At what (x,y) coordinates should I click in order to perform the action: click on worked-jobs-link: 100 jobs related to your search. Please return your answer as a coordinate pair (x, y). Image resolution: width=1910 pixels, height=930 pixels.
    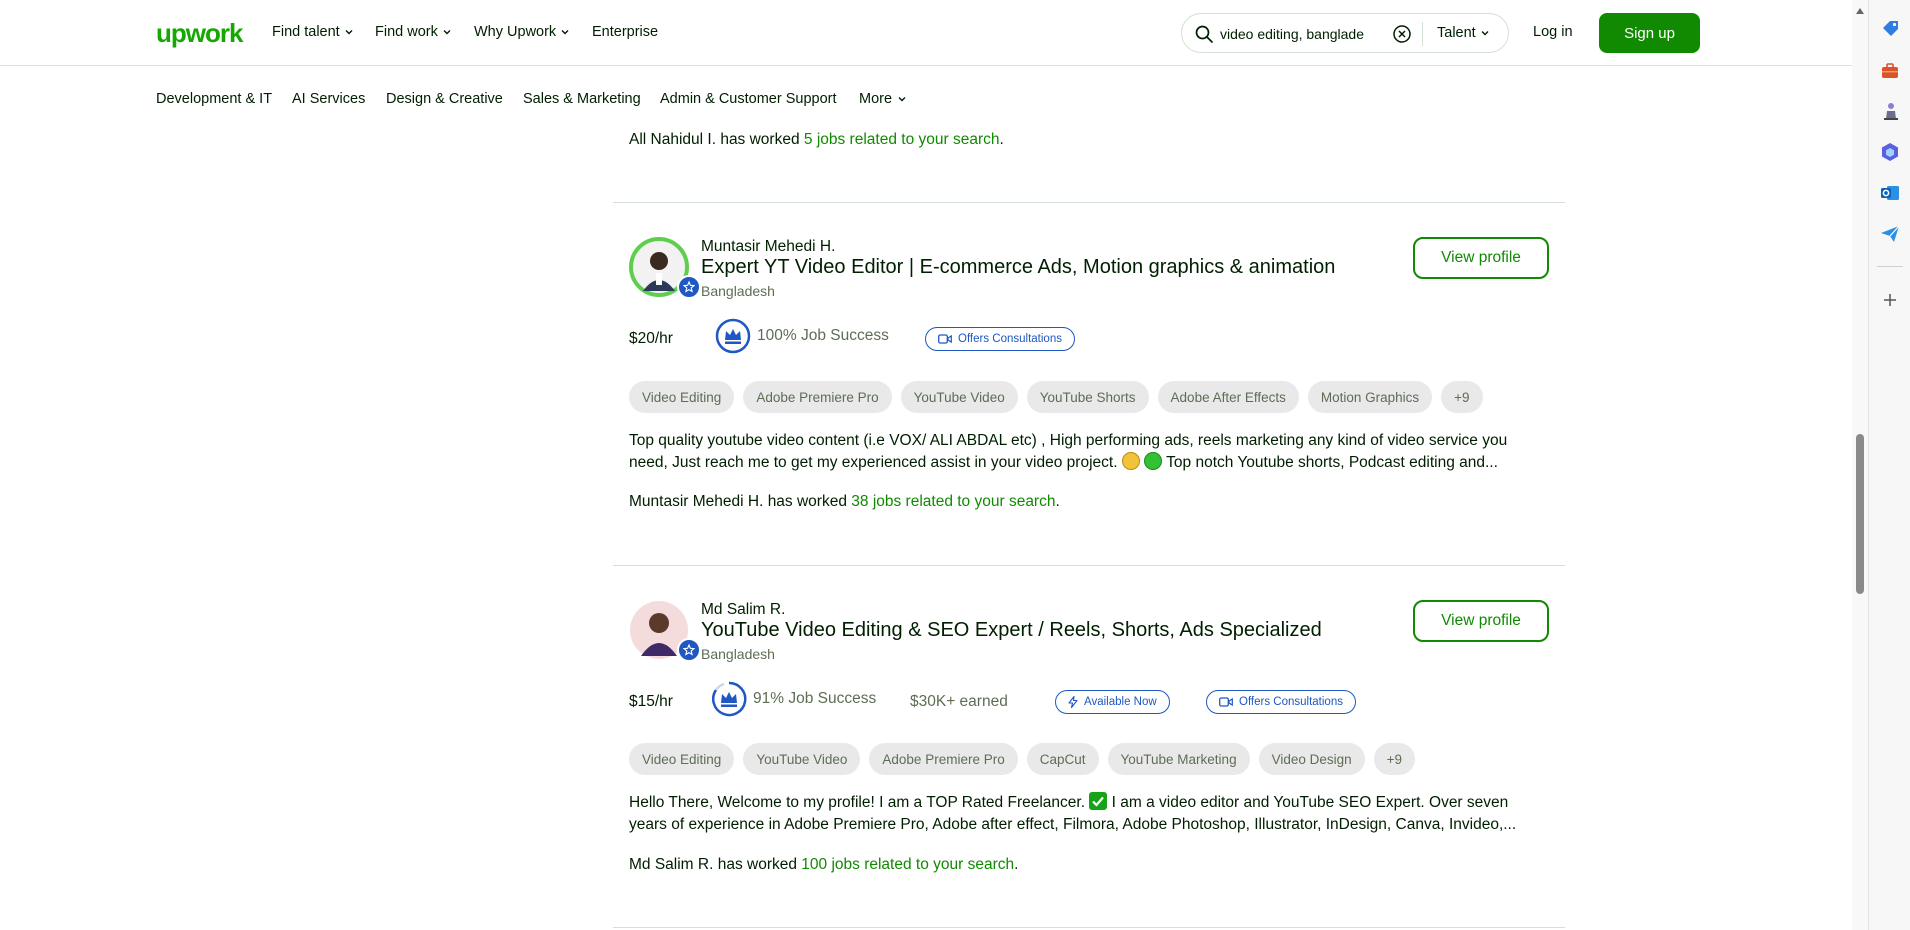
    Looking at the image, I should click on (907, 864).